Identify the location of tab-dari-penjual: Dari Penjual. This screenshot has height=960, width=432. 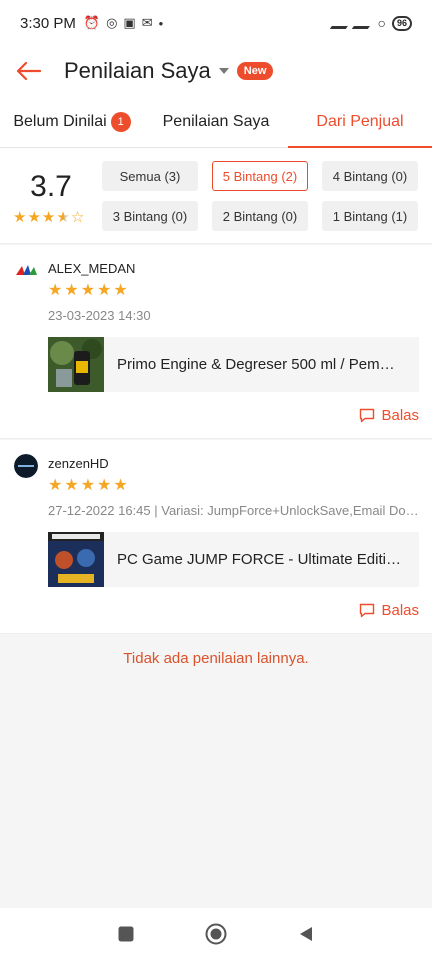
(360, 122).